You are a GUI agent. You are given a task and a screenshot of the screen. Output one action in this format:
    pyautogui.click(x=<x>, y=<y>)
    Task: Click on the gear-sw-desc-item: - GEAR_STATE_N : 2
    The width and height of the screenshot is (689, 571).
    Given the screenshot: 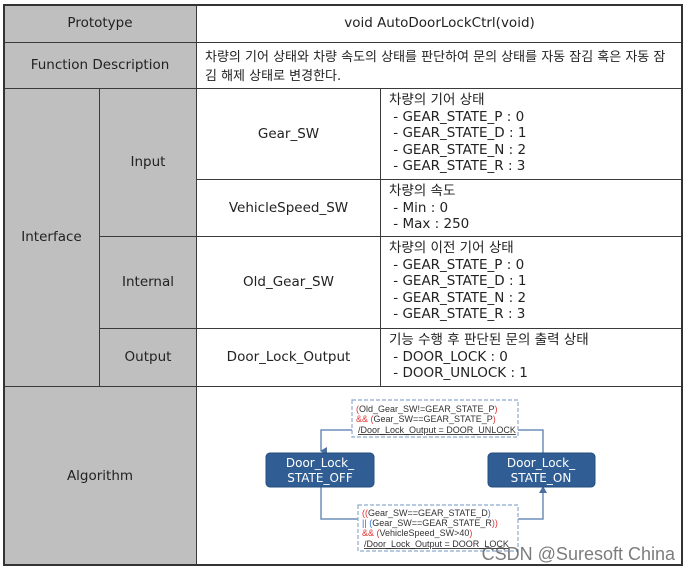 What is the action you would take?
    pyautogui.click(x=458, y=149)
    